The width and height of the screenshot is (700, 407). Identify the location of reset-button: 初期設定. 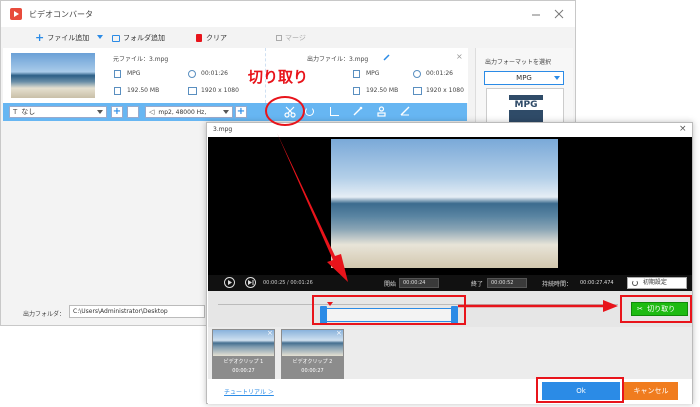
(657, 283).